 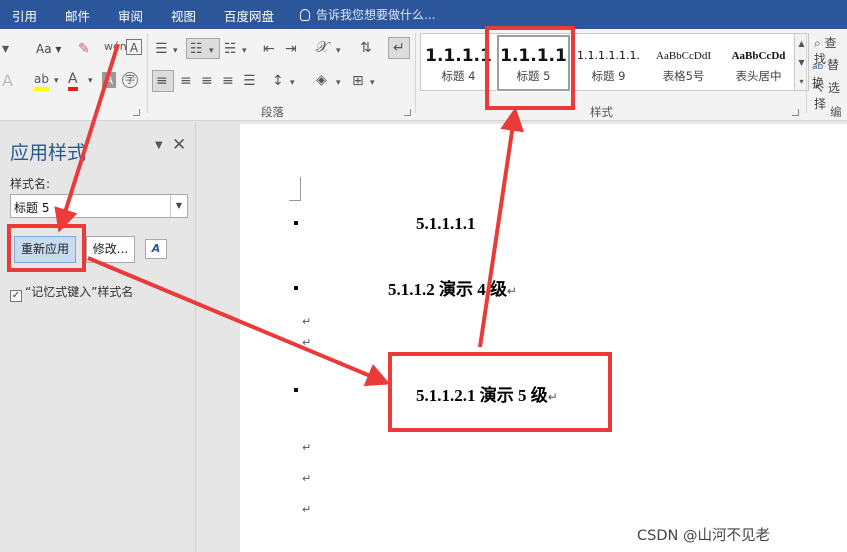 I want to click on paragraph-dialog-launcher-icon, so click(x=407, y=112).